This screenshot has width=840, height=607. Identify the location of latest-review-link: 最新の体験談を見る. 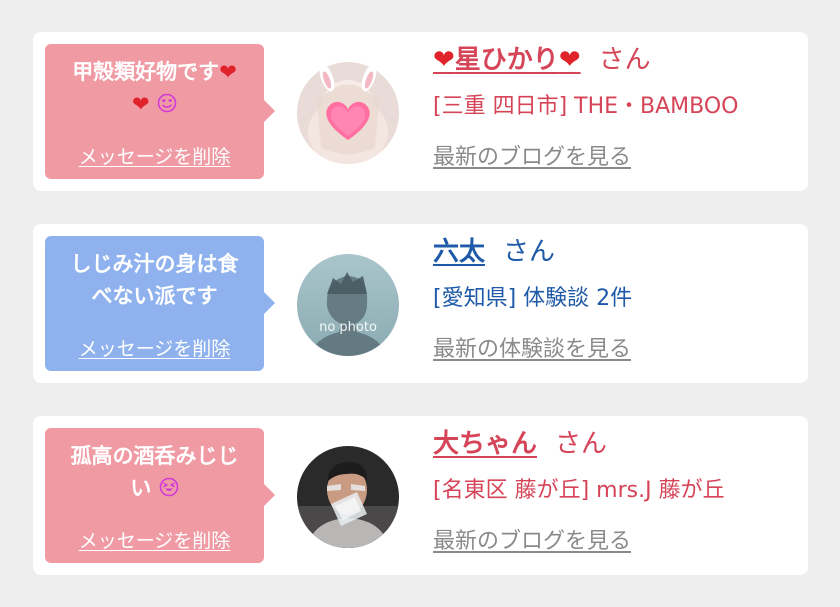
(532, 347).